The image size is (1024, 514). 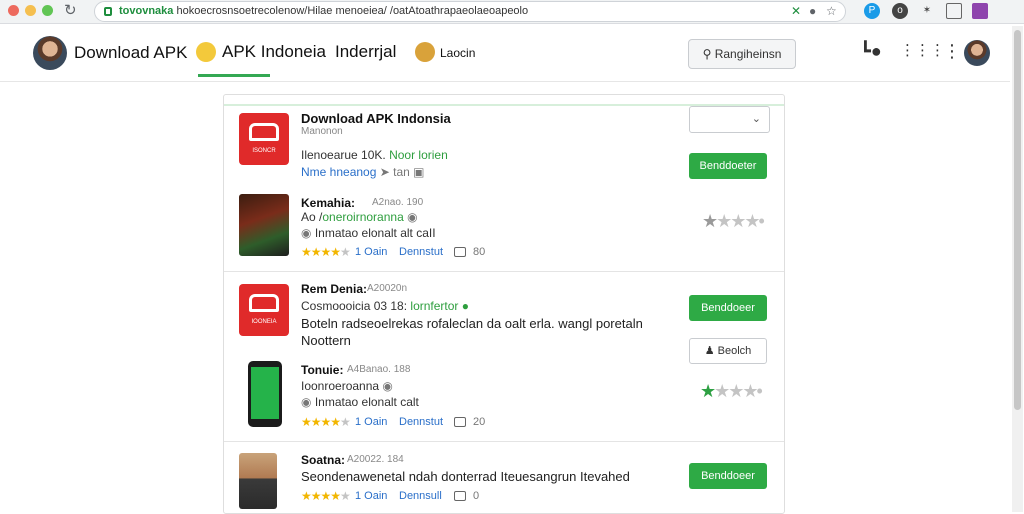 What do you see at coordinates (379, 369) in the screenshot?
I see `item-name-meta: A4Banao. 188` at bounding box center [379, 369].